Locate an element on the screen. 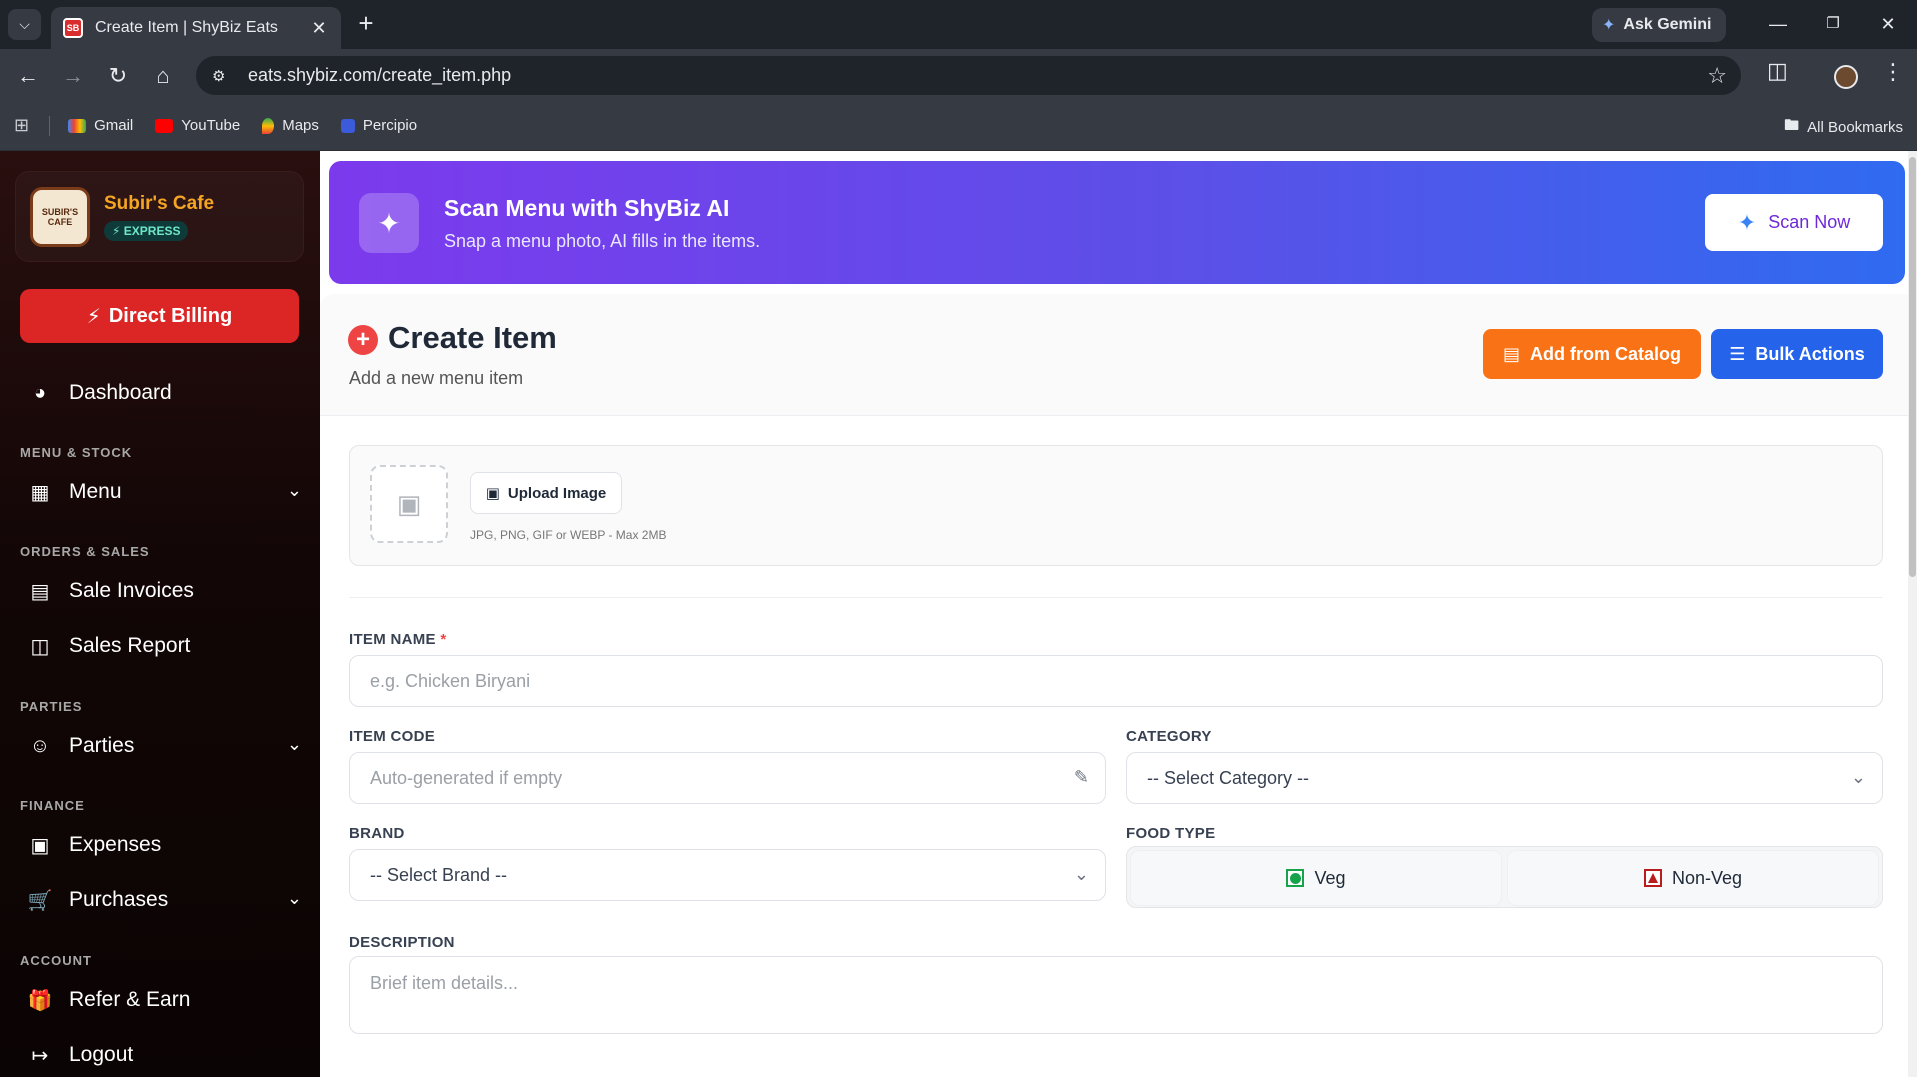 Image resolution: width=1917 pixels, height=1077 pixels. apps-grid-icon: ⊞ is located at coordinates (21, 125).